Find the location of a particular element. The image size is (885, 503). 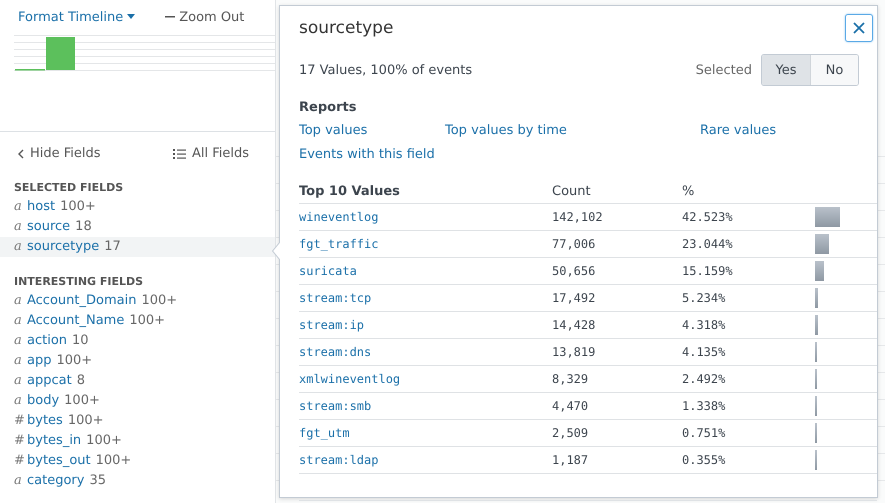

hide-fields-button: Hide Fields is located at coordinates (59, 153).